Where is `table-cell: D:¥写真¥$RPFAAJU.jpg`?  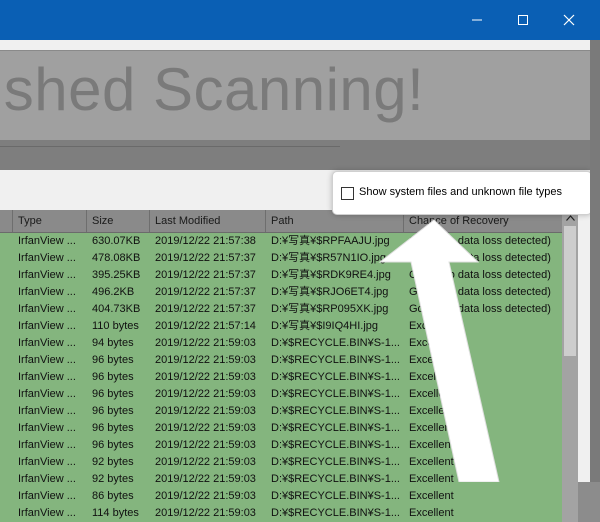 table-cell: D:¥写真¥$RPFAAJU.jpg is located at coordinates (330, 241).